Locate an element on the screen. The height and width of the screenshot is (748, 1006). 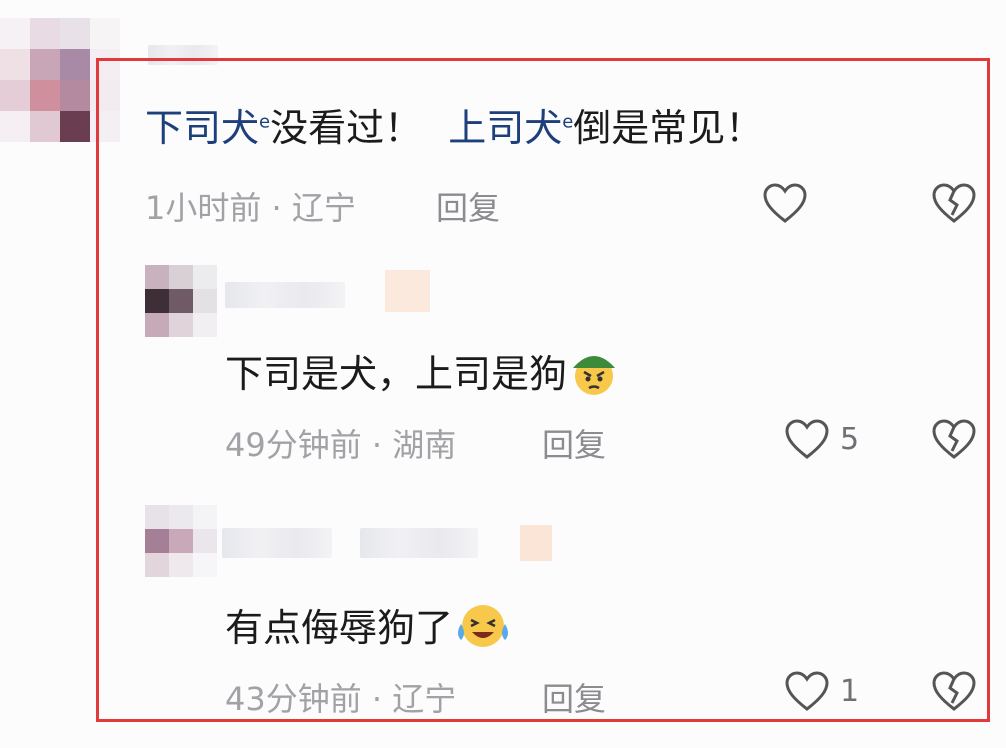
comment-meta: 1小时前 · 辽宁 is located at coordinates (250, 206).